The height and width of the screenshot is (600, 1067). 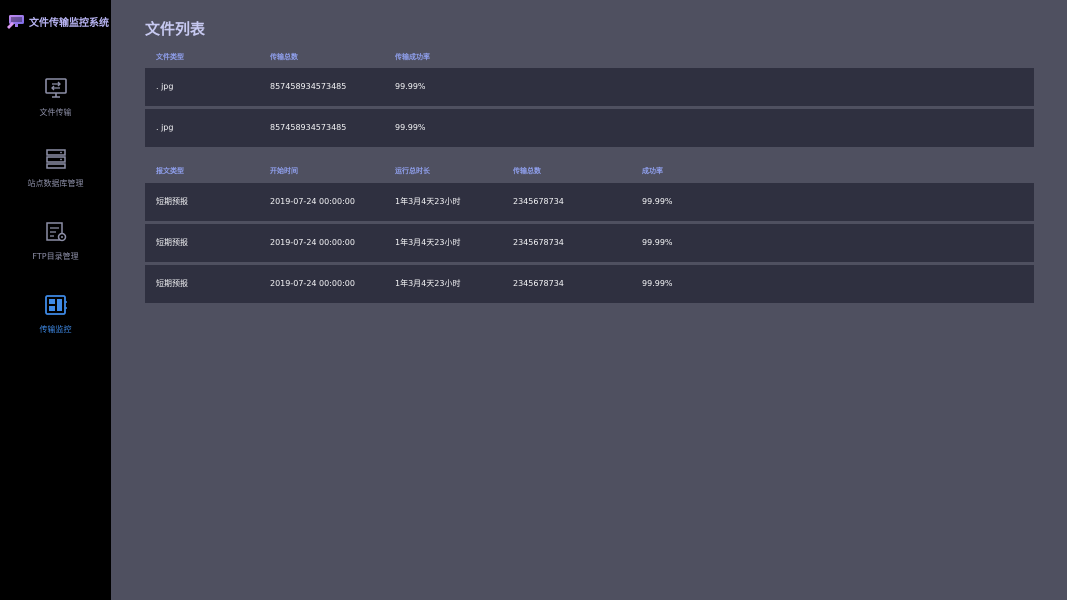 I want to click on report-table-header: 报文类型 开始时间 运行总时长 传输总数 成功率, so click(x=589, y=171).